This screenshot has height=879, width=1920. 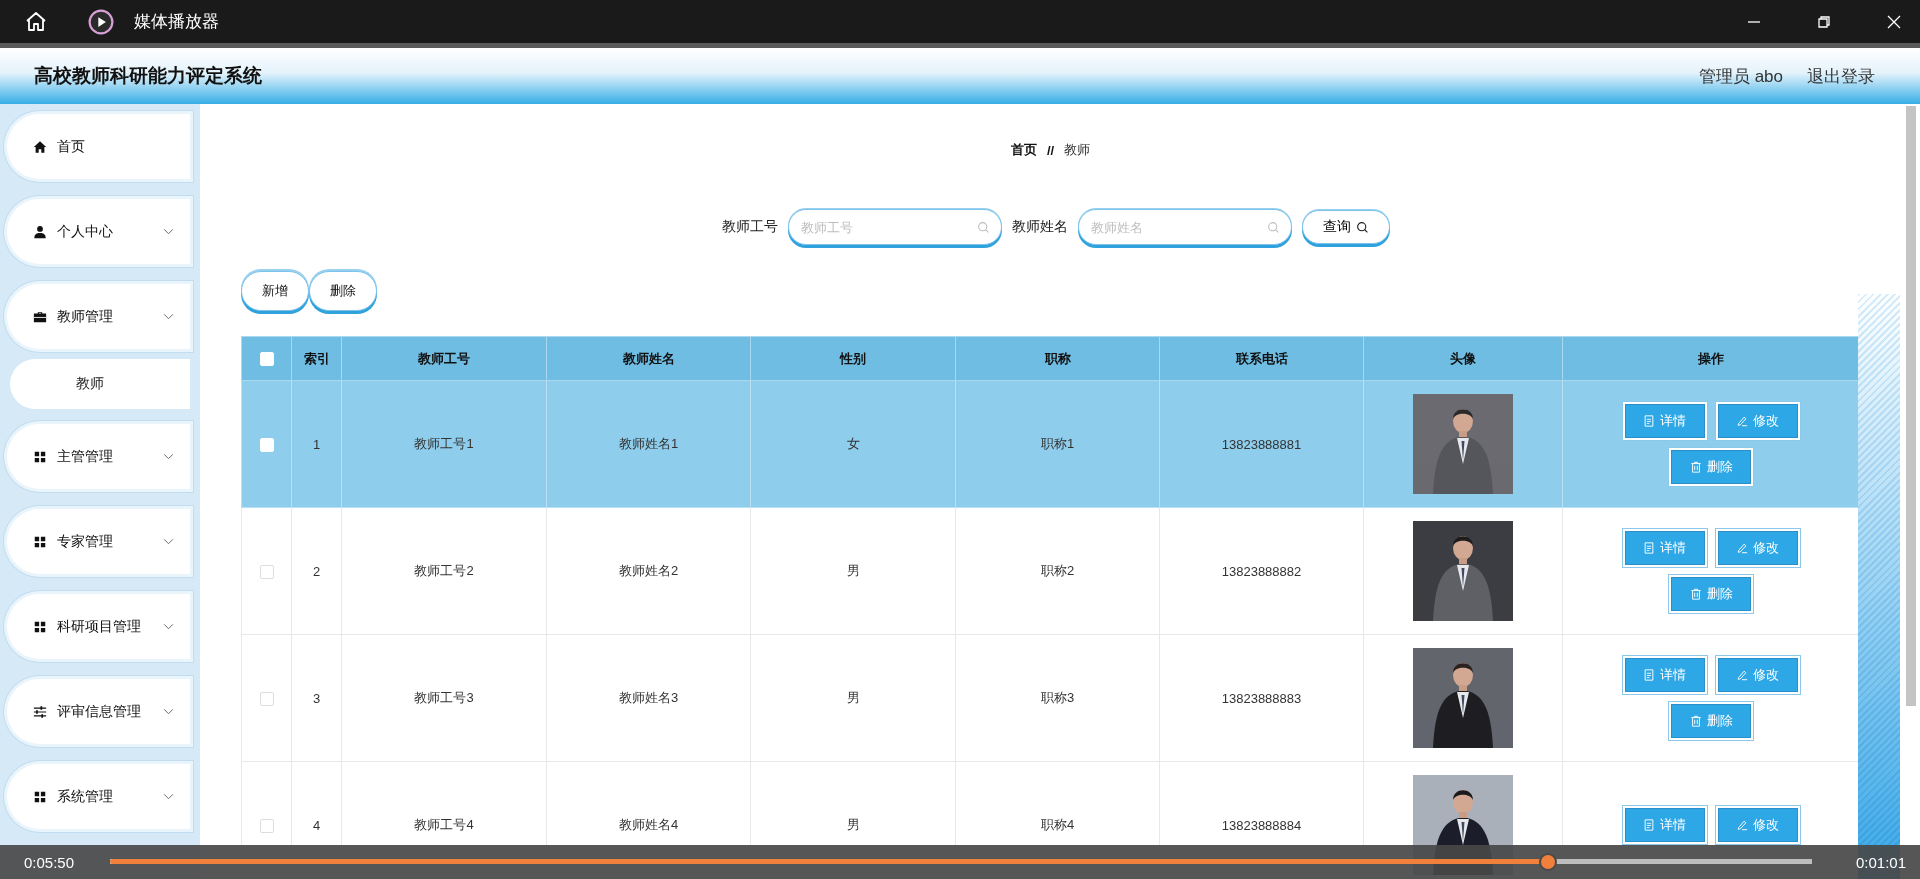 I want to click on table-row: 3 教师工号3 教师姓名3 男 职称3 13823888883 详情 修改 删除, so click(x=1050, y=698).